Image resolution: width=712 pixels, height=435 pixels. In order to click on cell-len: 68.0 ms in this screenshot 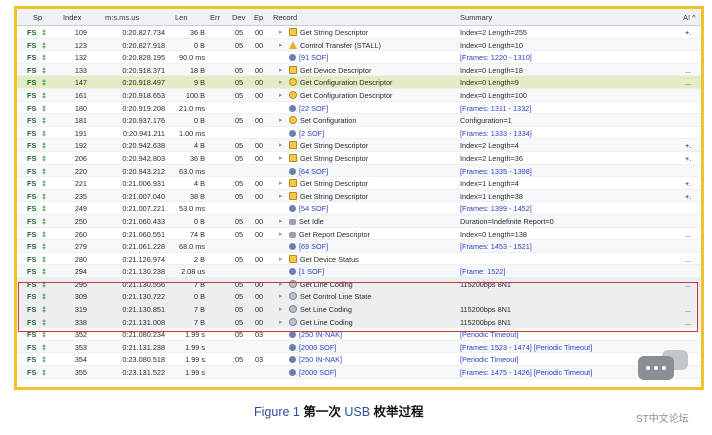, I will do `click(192, 247)`.